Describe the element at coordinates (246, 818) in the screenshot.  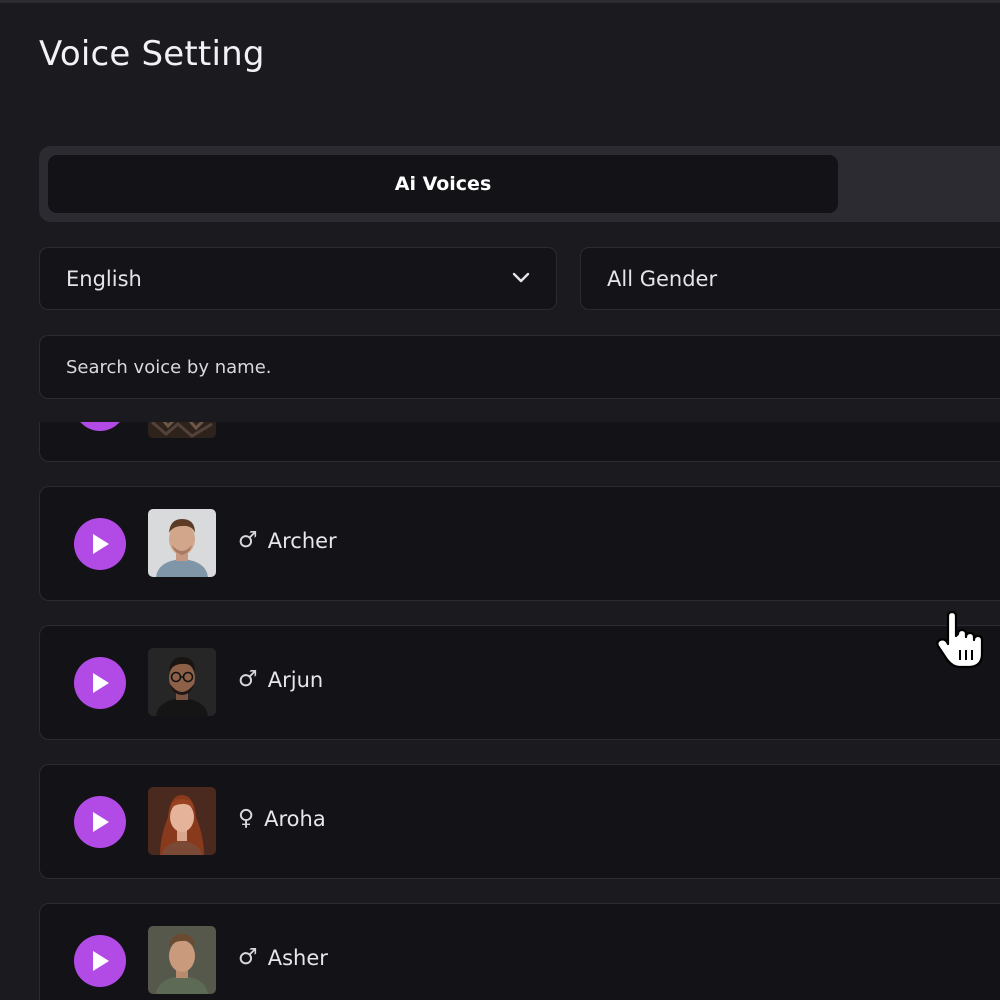
I see `female-icon: ♀` at that location.